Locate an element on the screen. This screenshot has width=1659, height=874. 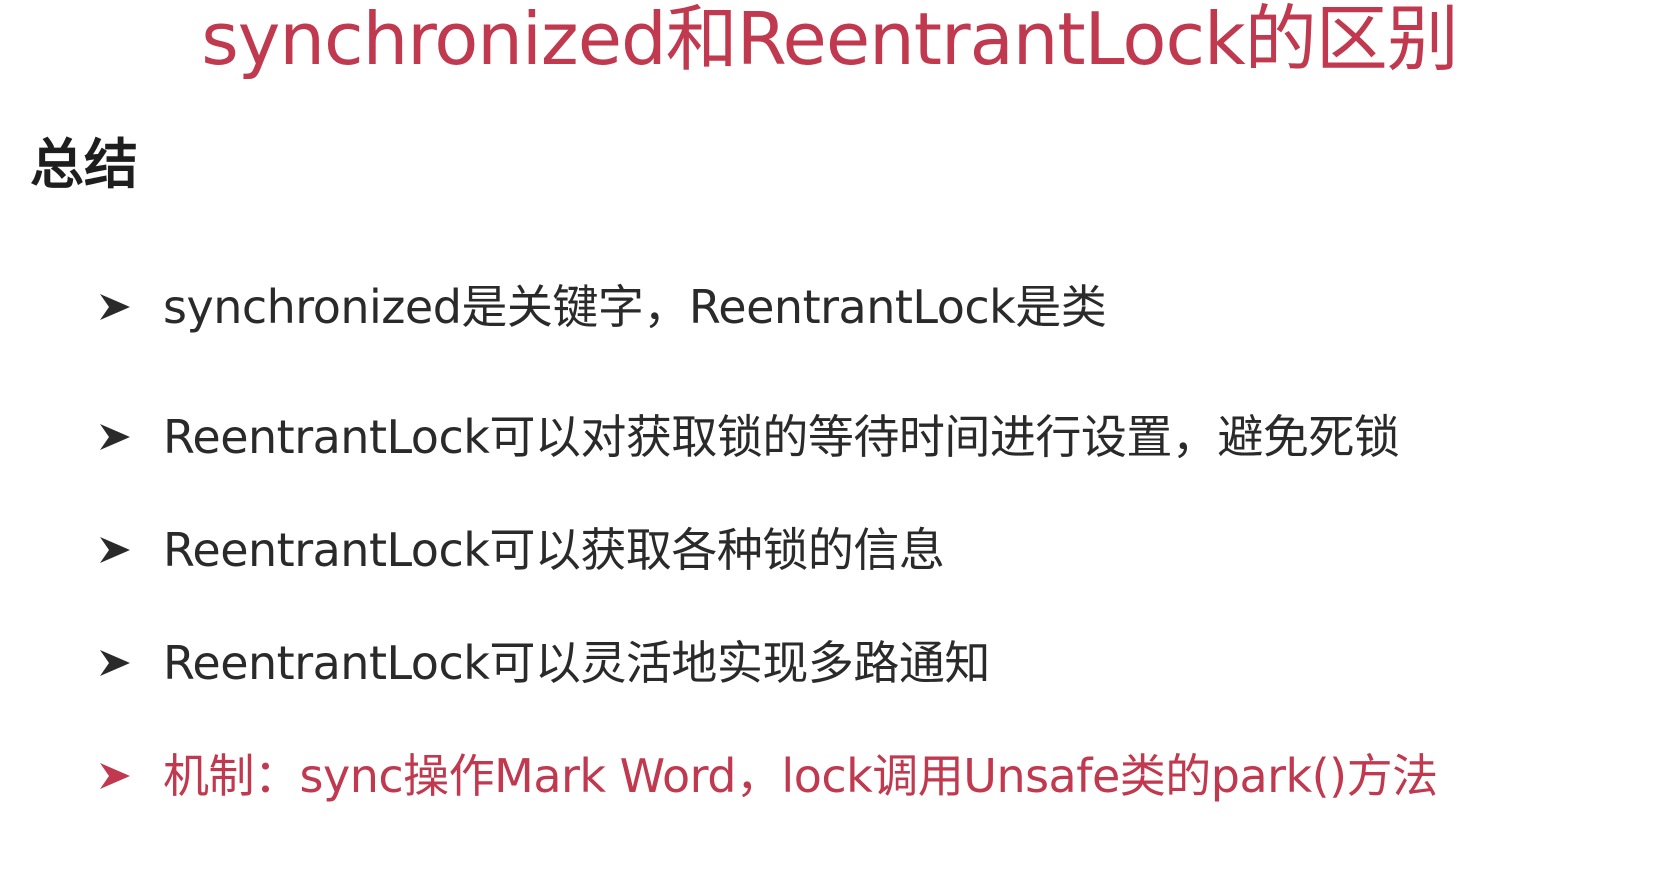
bullet-item: synchronized是关键字，ReentrantLock是类 is located at coordinates (601, 307).